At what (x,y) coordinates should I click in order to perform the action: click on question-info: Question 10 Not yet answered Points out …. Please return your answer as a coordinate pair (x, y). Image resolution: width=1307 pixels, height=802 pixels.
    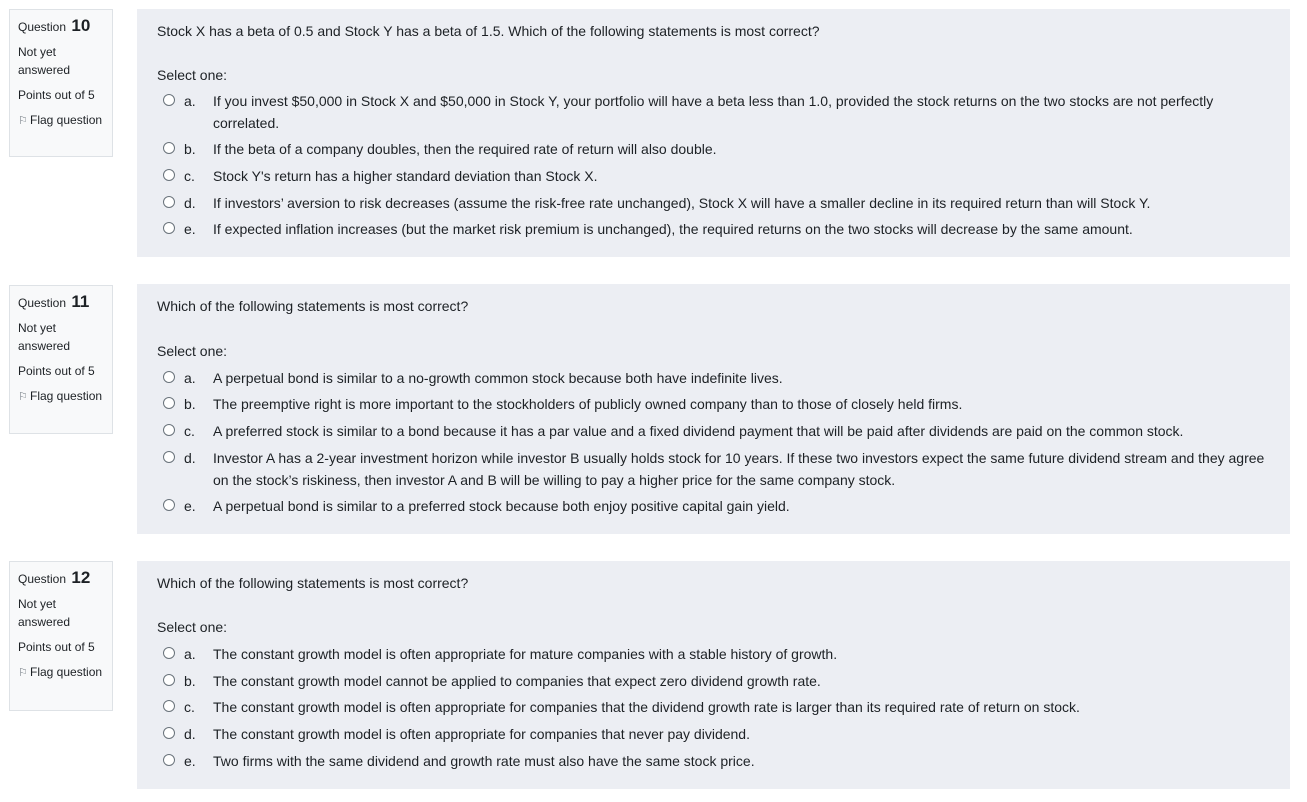
    Looking at the image, I should click on (61, 83).